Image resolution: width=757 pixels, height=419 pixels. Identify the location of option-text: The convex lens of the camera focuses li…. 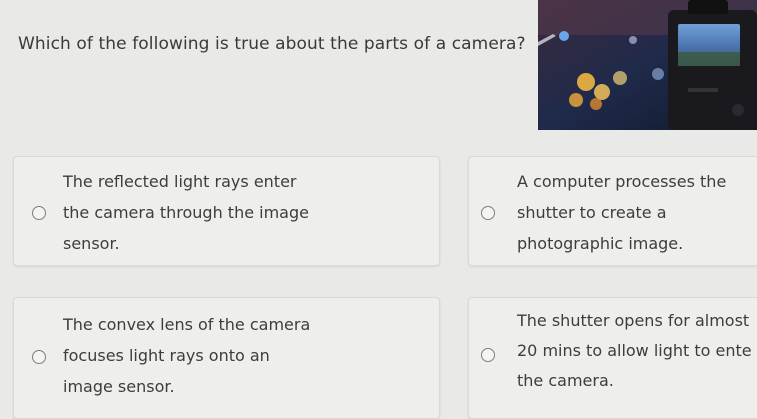
(187, 355).